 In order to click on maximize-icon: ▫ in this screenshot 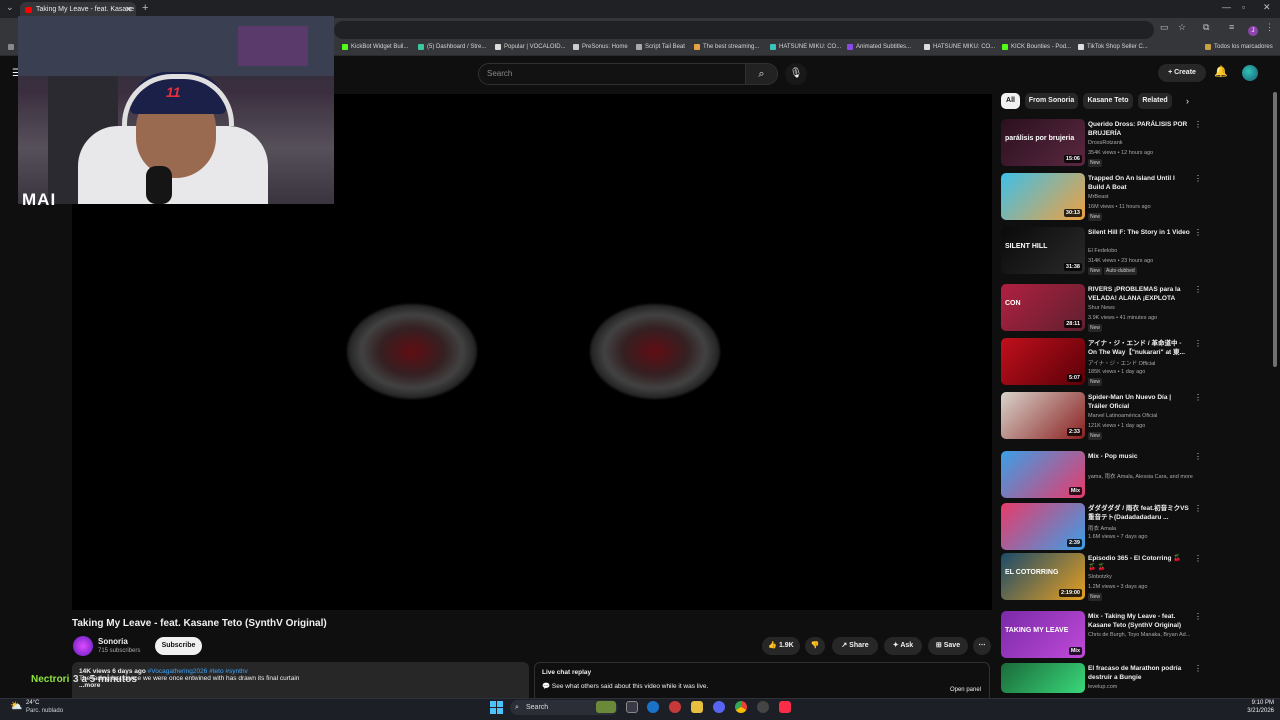, I will do `click(1243, 7)`.